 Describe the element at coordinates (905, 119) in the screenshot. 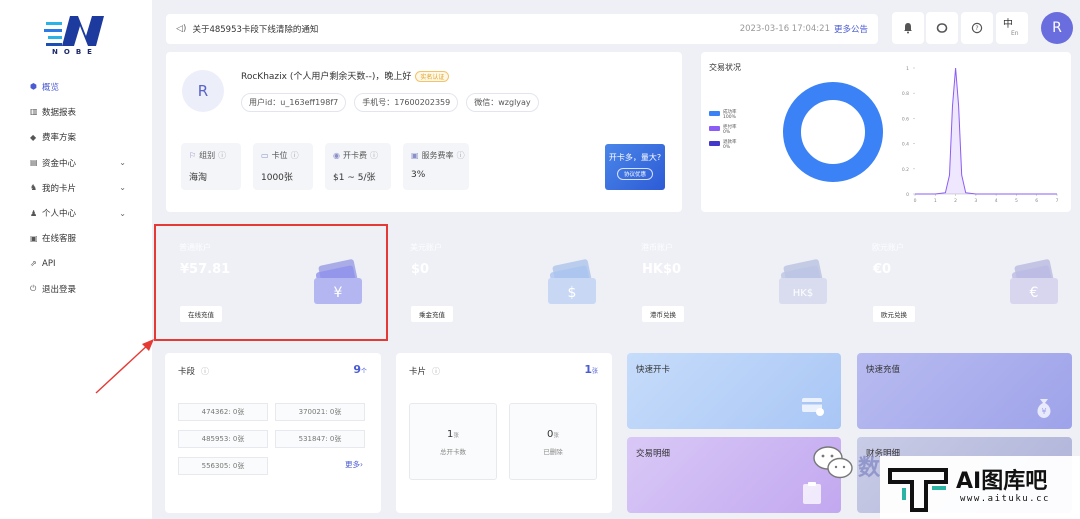

I see `y-tick-label: 0.6` at that location.